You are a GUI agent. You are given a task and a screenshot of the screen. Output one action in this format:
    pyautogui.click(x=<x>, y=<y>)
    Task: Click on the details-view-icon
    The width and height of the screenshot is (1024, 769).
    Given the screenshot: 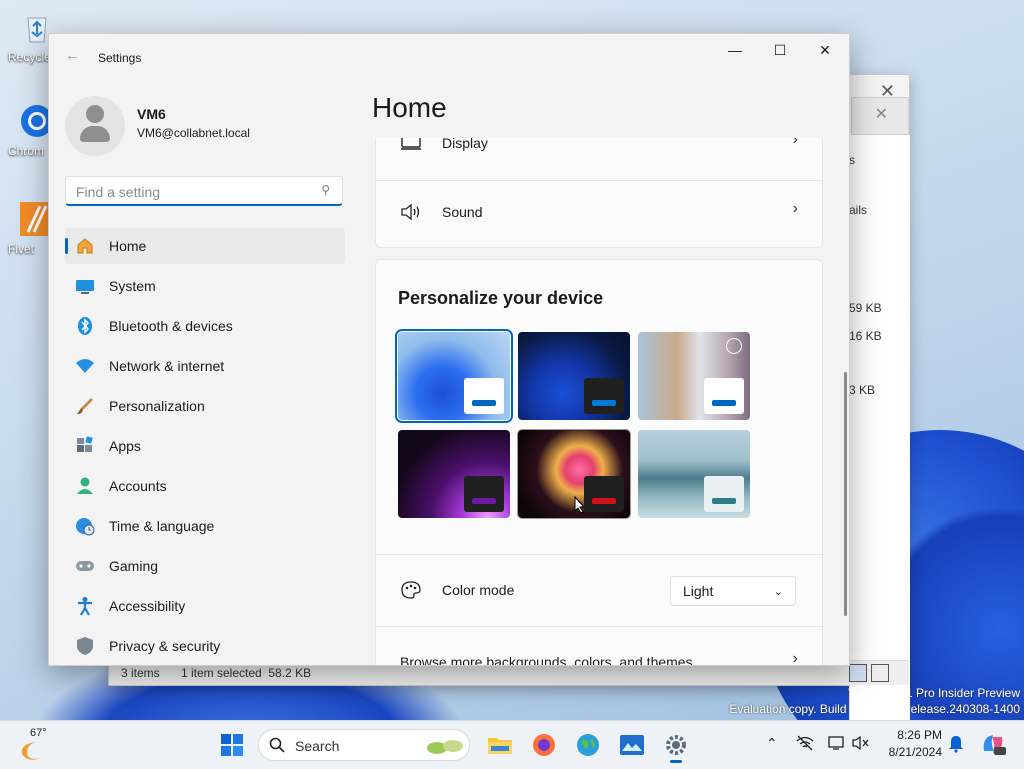 What is the action you would take?
    pyautogui.click(x=858, y=673)
    